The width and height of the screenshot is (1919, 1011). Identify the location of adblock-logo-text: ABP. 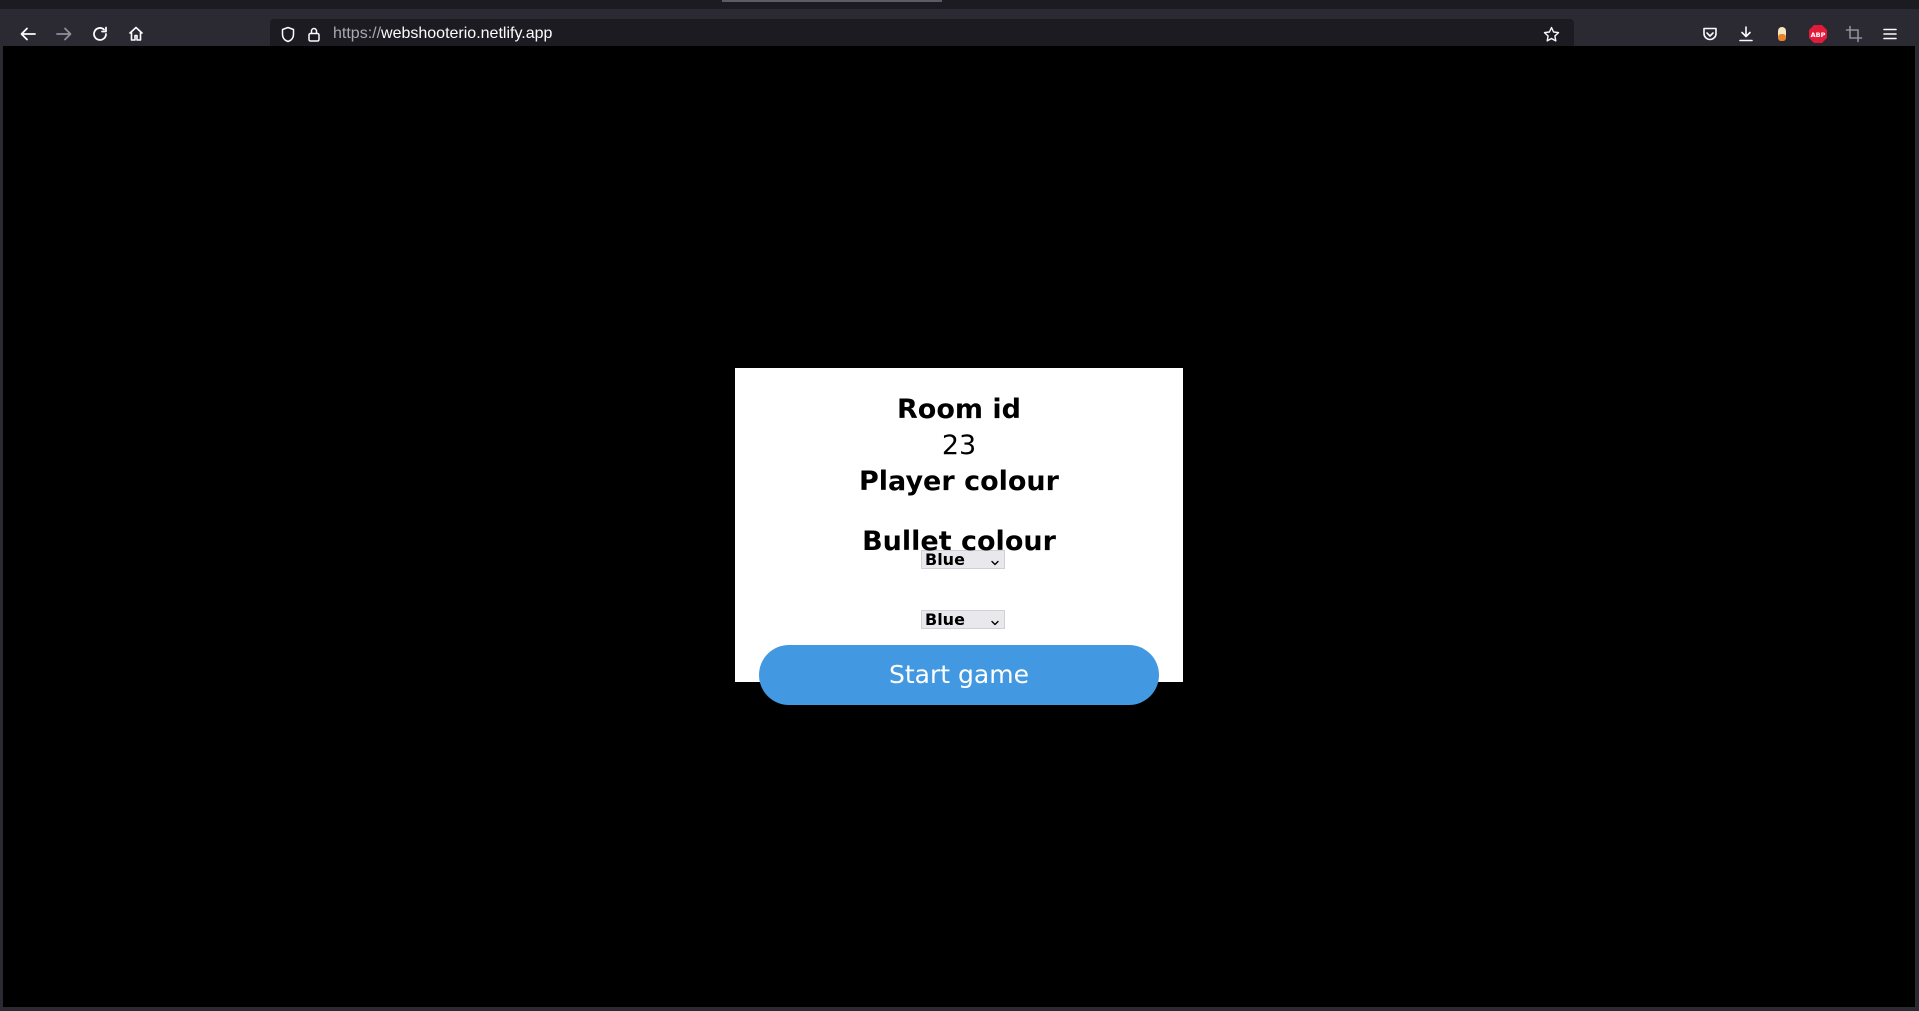
(1818, 35).